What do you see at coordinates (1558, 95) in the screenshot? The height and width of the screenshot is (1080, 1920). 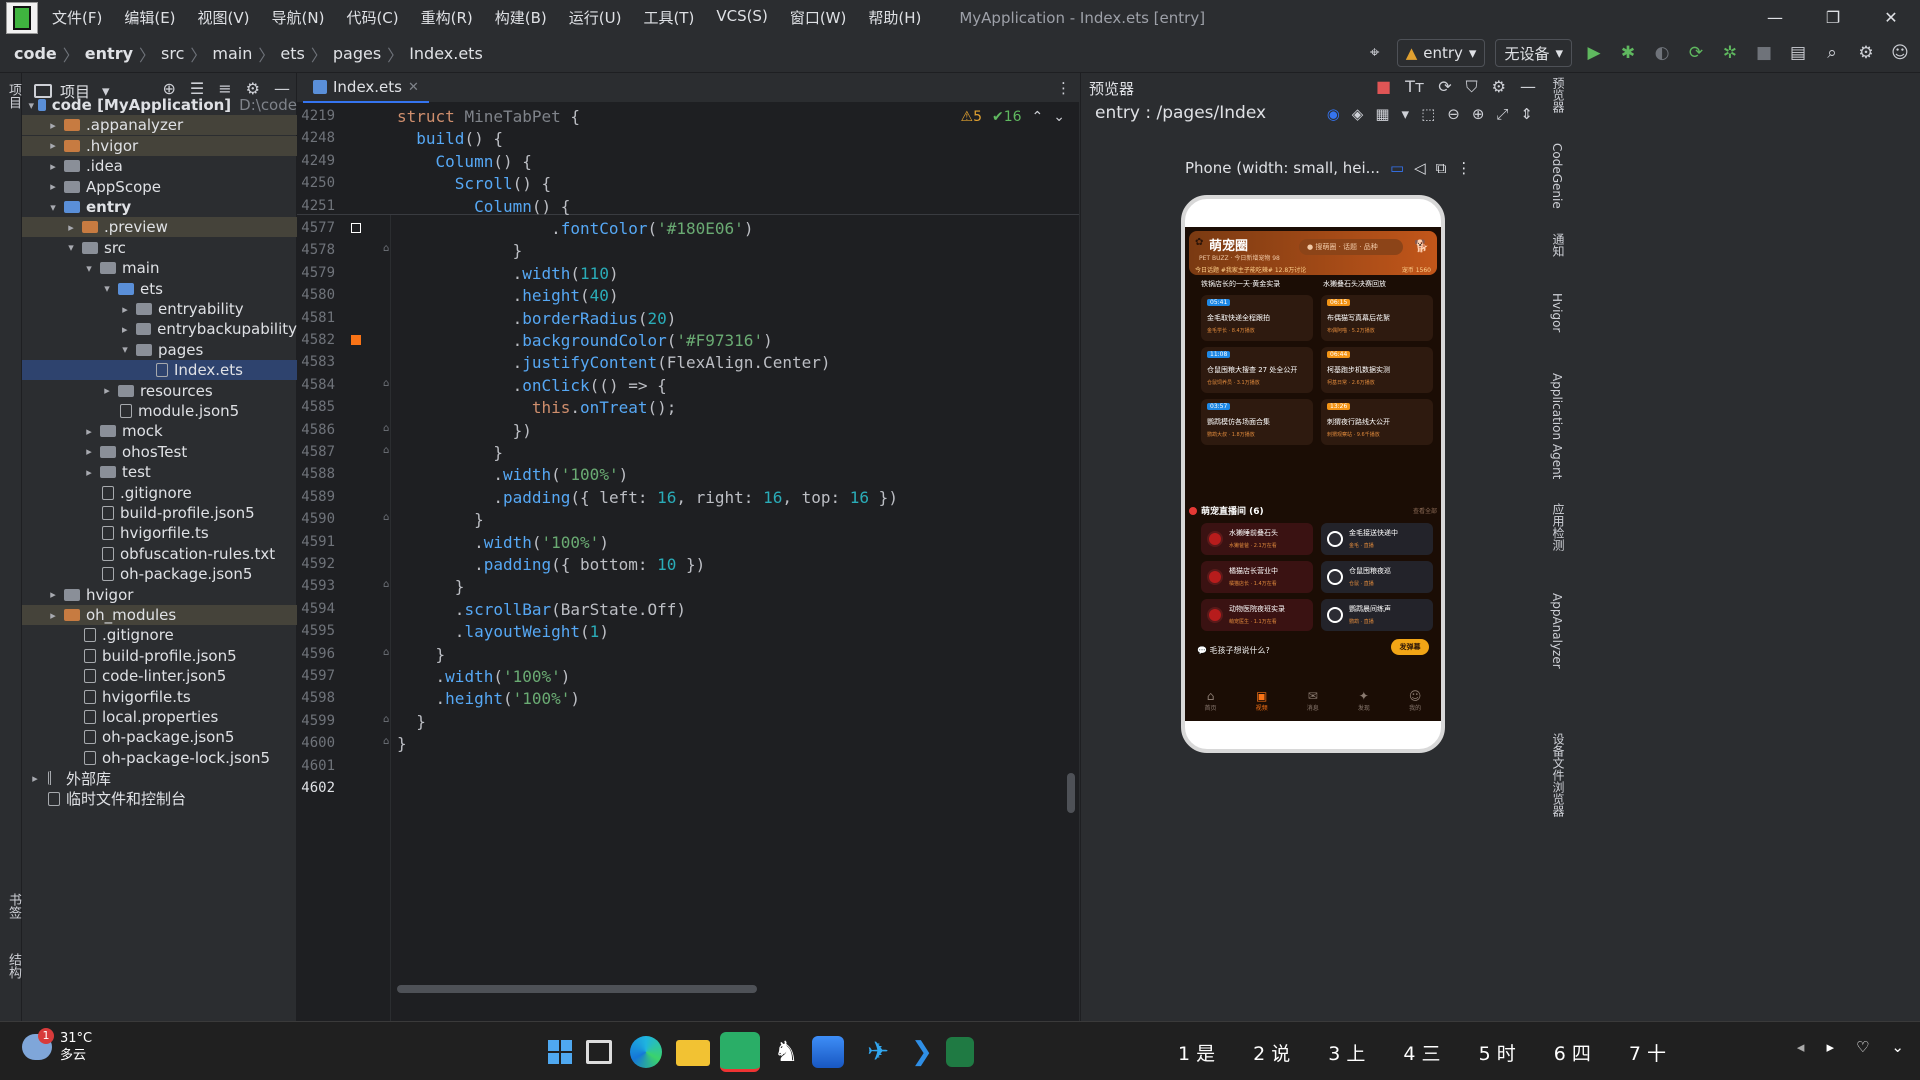 I see `right-tool-button: 预览器` at bounding box center [1558, 95].